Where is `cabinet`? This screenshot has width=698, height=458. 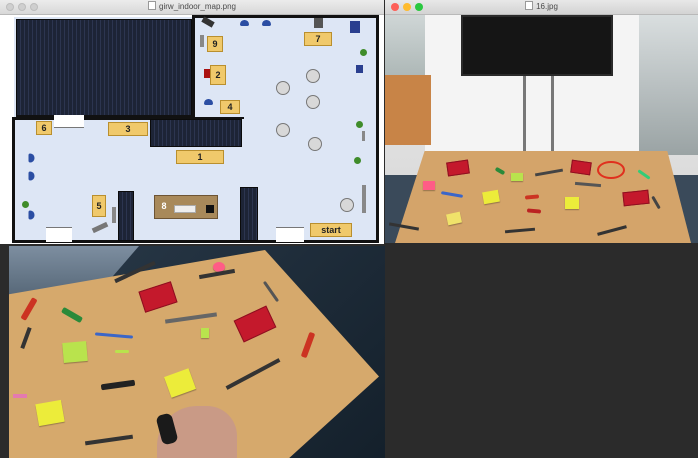
cabinet is located at coordinates (408, 110).